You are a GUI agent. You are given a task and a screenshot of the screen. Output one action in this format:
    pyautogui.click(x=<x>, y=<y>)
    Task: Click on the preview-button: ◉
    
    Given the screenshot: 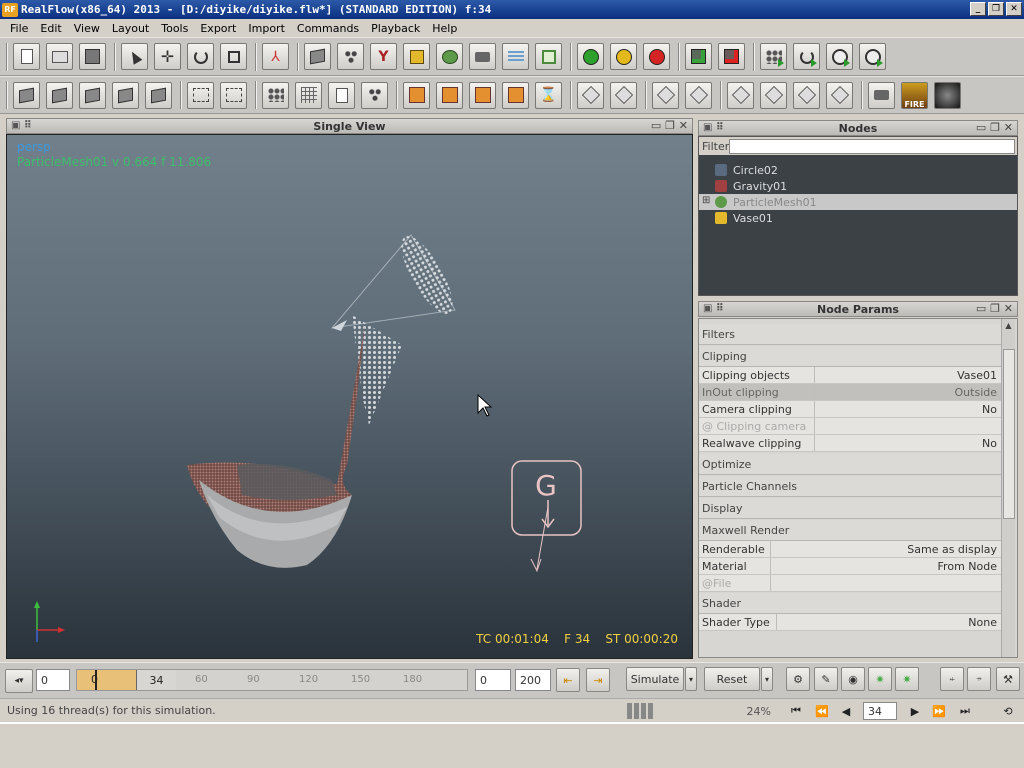 What is the action you would take?
    pyautogui.click(x=853, y=679)
    